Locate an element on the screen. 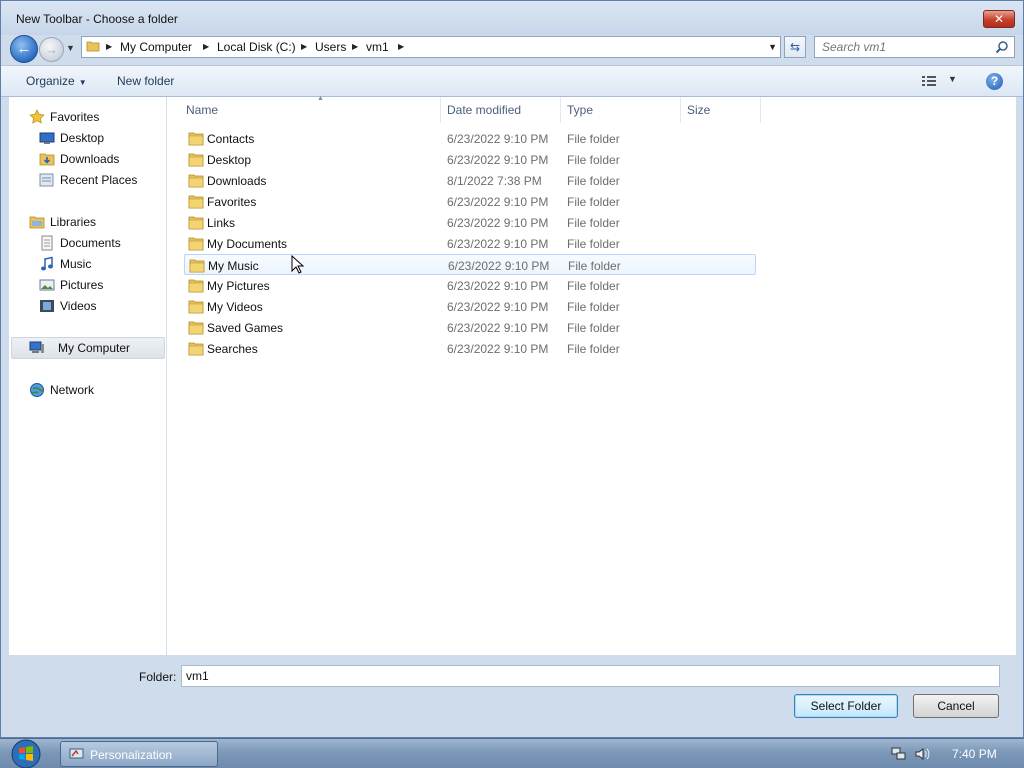 The width and height of the screenshot is (1024, 768). nav-label: My Computer is located at coordinates (94, 348).